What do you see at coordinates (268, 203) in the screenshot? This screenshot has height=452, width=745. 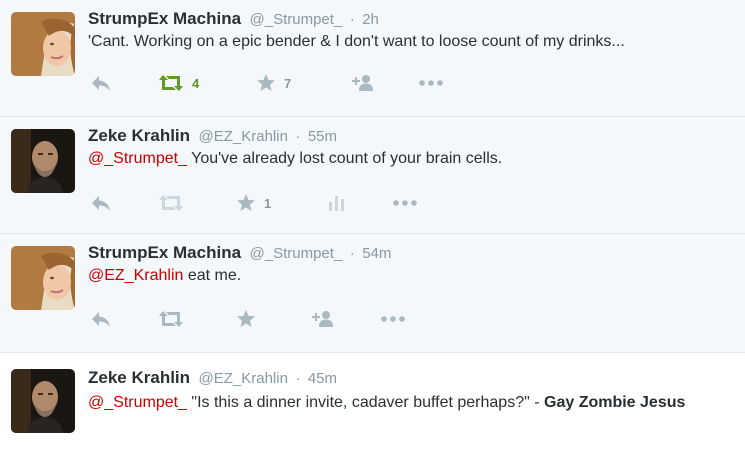 I see `favorite-count: 1` at bounding box center [268, 203].